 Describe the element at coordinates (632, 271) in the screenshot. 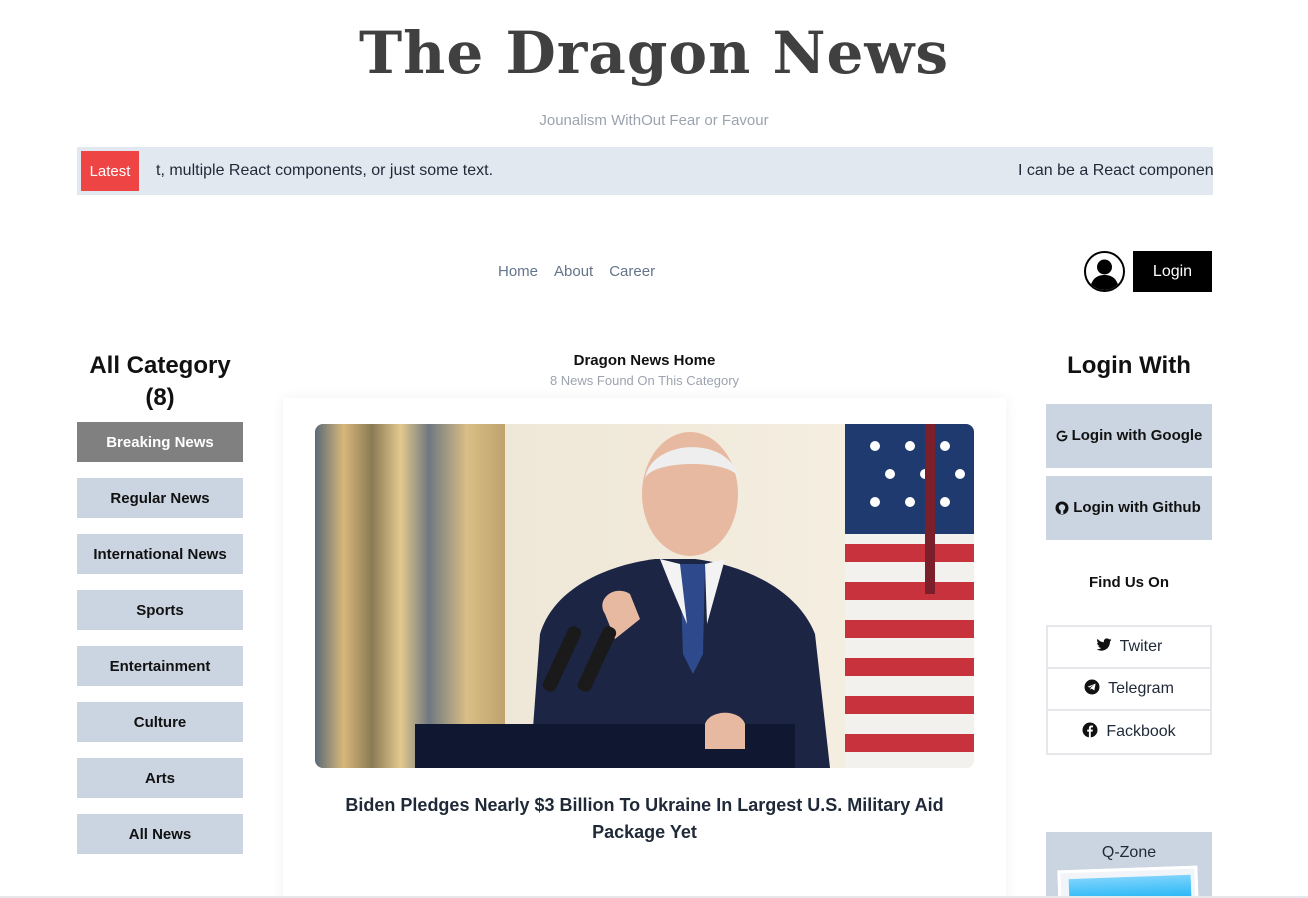

I see `nav-career: Career` at that location.